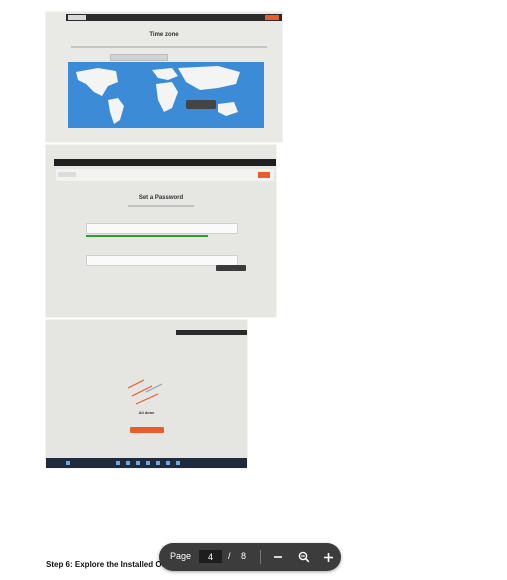  Describe the element at coordinates (166, 95) in the screenshot. I see `world-map` at that location.